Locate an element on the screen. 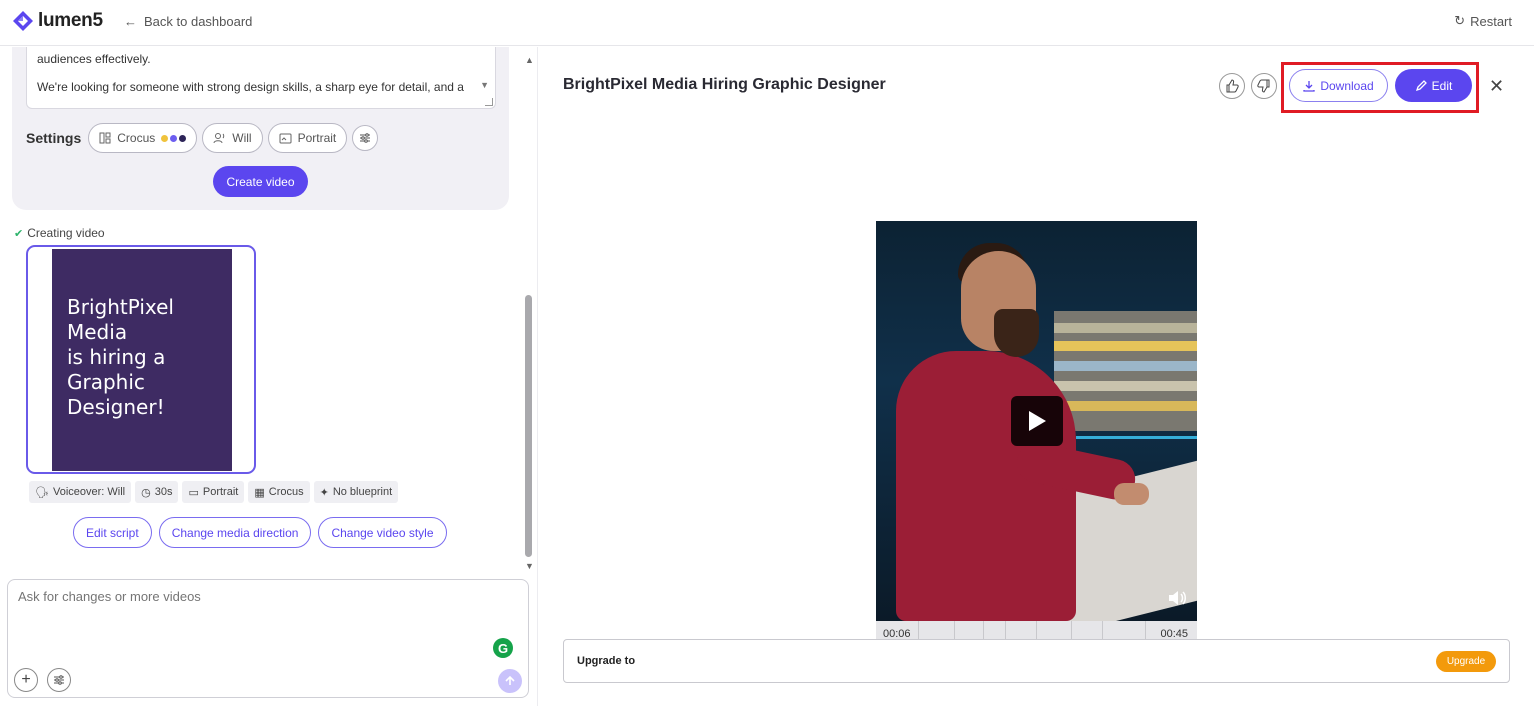 The height and width of the screenshot is (706, 1534). arrow-left-icon: ← is located at coordinates (130, 21).